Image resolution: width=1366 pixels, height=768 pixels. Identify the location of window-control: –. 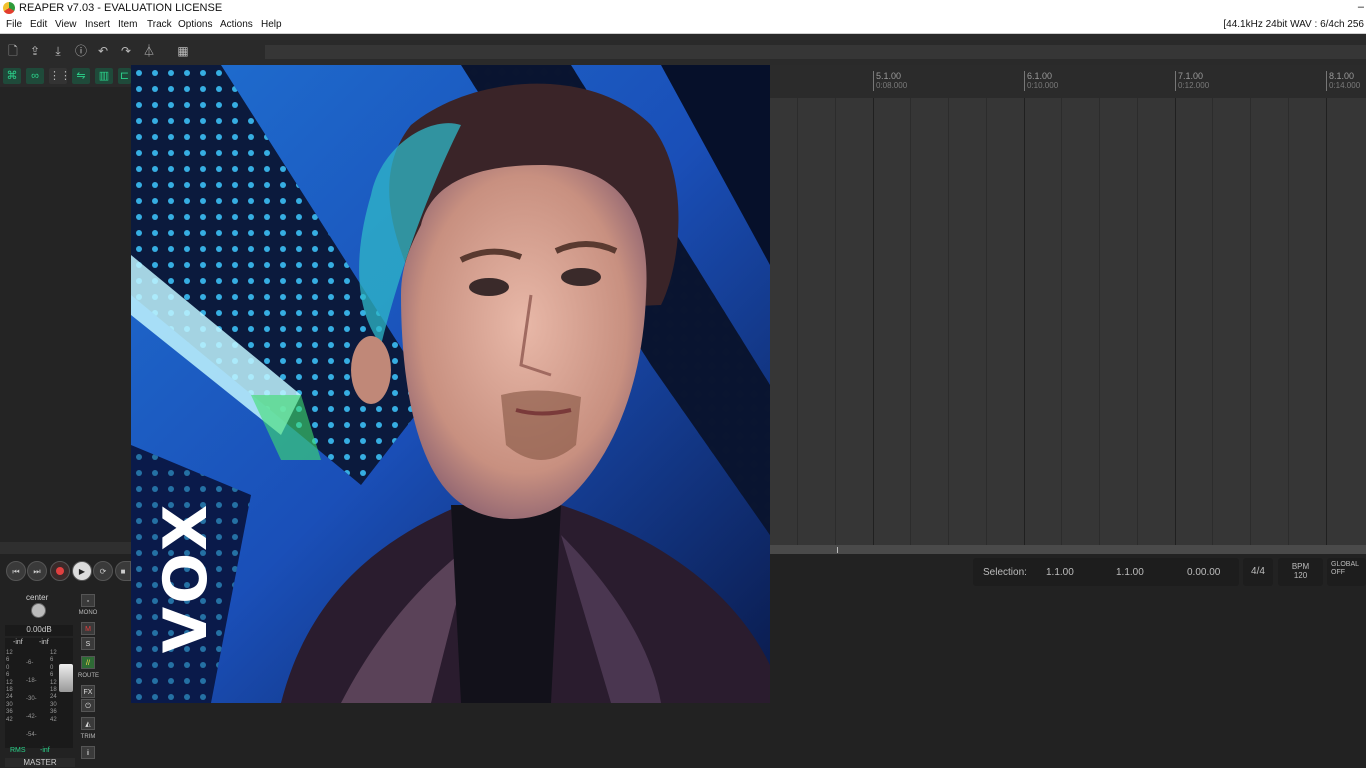
(1361, 7).